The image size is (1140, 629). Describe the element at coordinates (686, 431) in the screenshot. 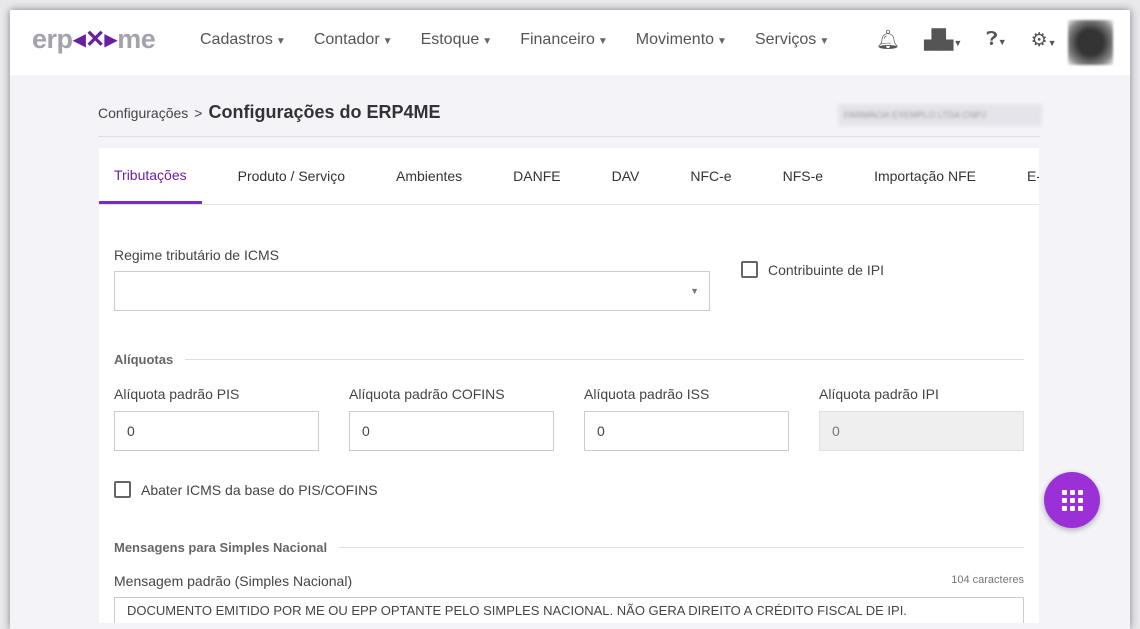

I see `iss-input: 0` at that location.